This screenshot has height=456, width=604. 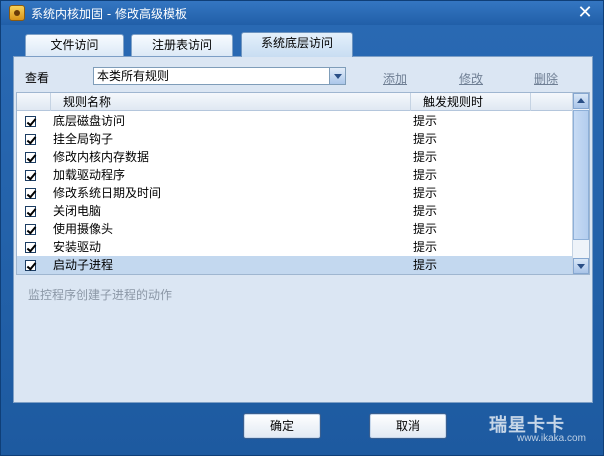 What do you see at coordinates (295, 265) in the screenshot?
I see `table-row-selected: 启动子进程 提示` at bounding box center [295, 265].